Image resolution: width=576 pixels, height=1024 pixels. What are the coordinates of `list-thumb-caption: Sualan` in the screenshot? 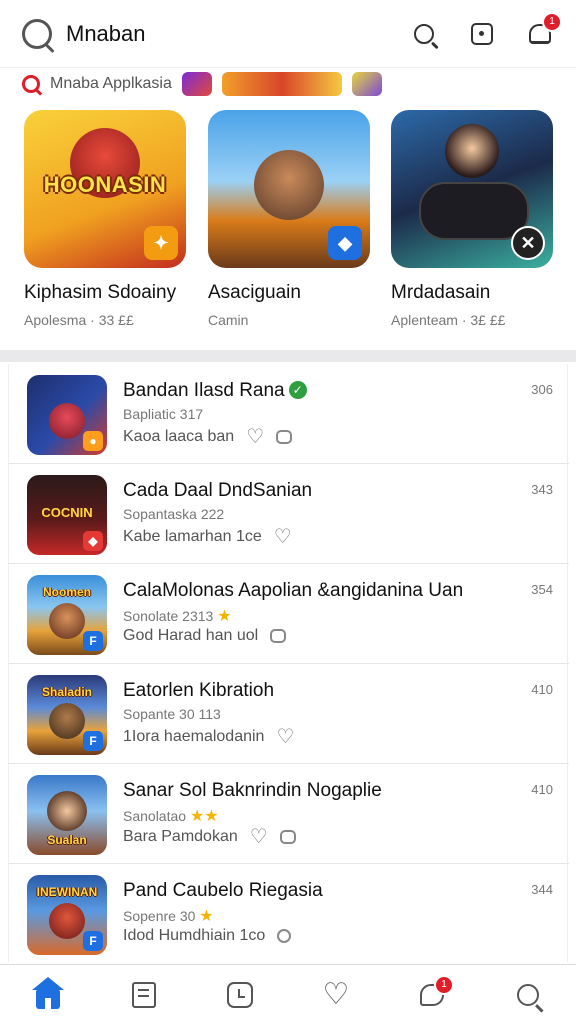 It's located at (67, 840).